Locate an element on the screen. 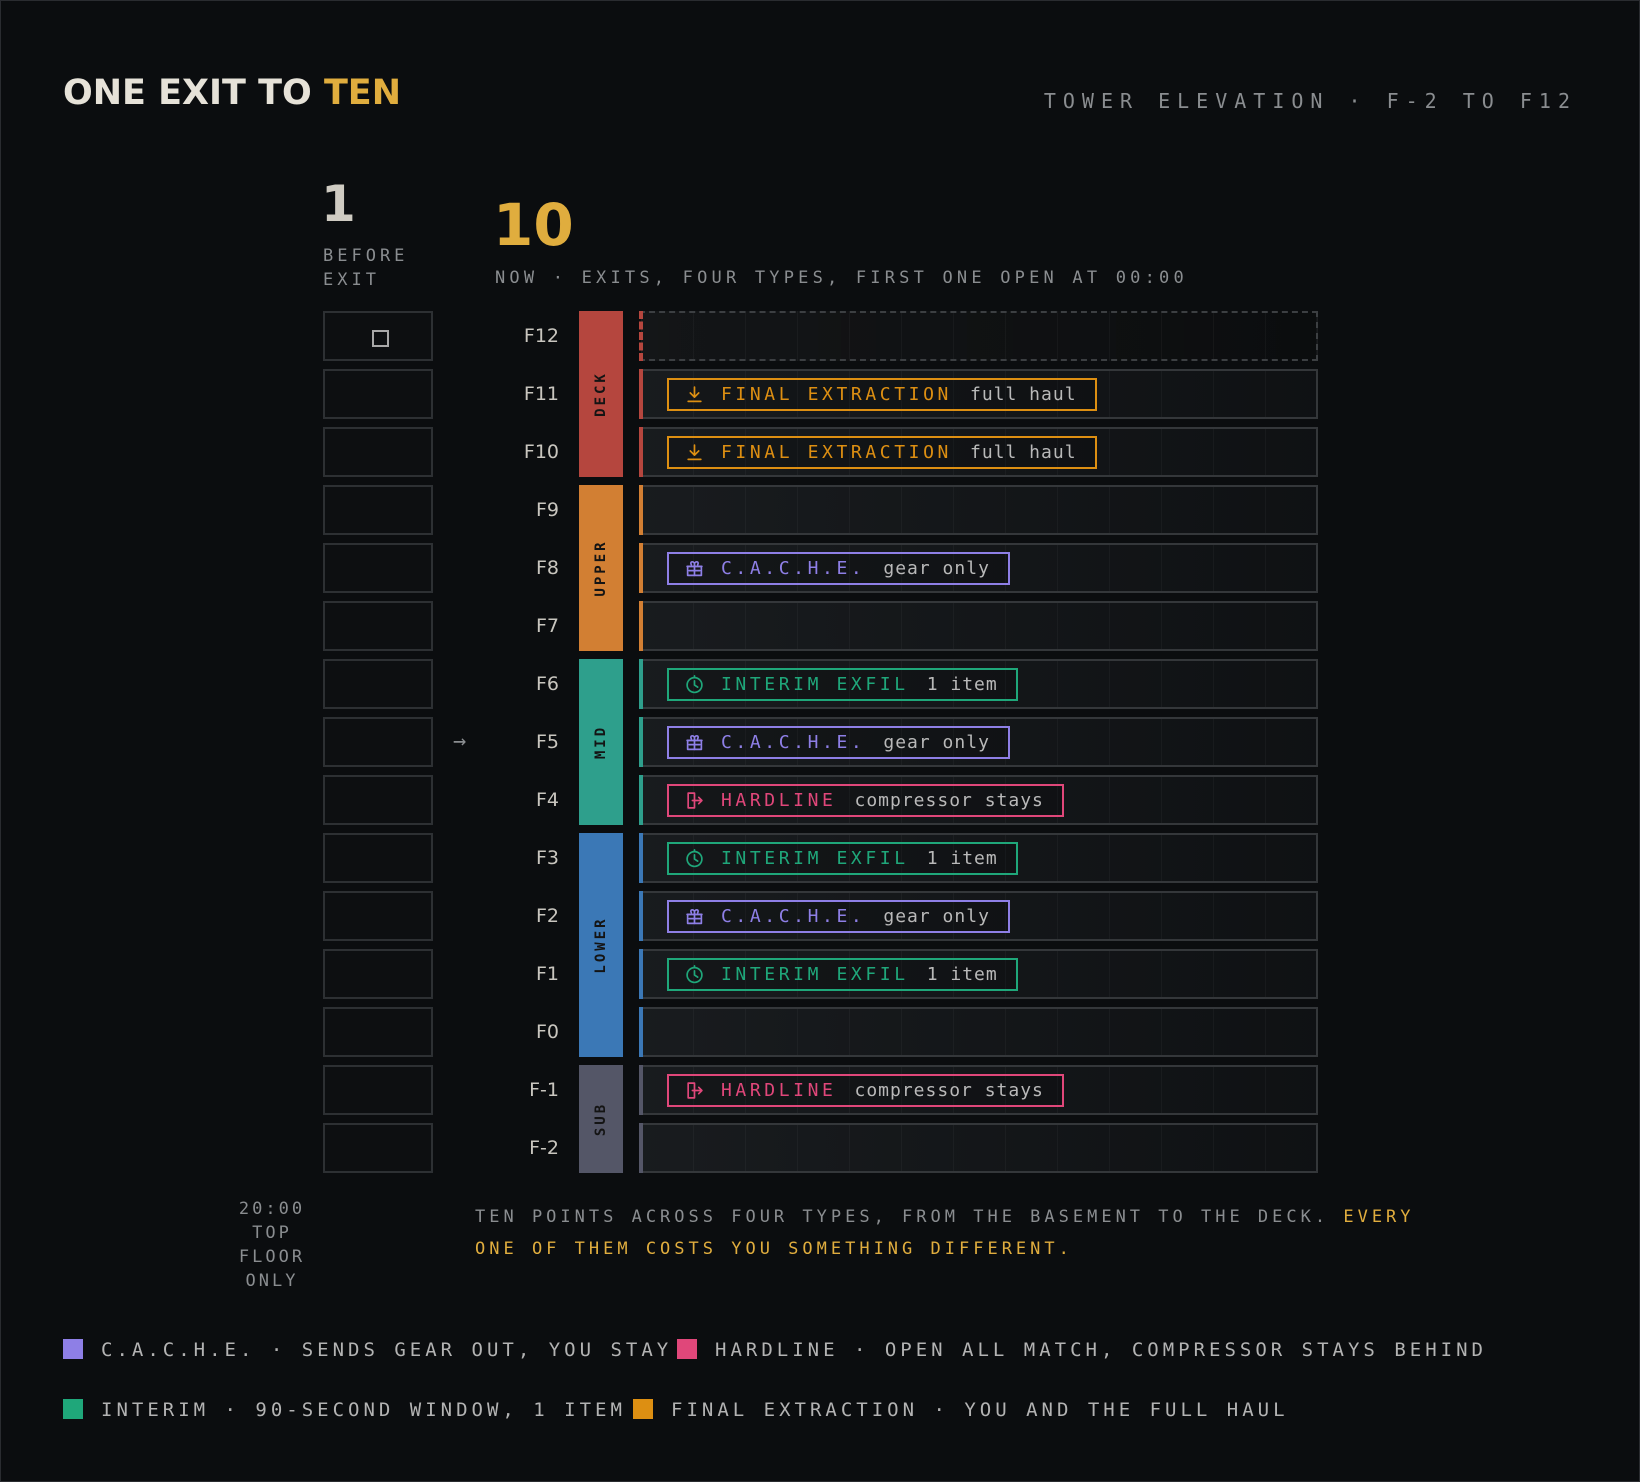 The width and height of the screenshot is (1640, 1482). floor-label: F9 is located at coordinates (547, 510).